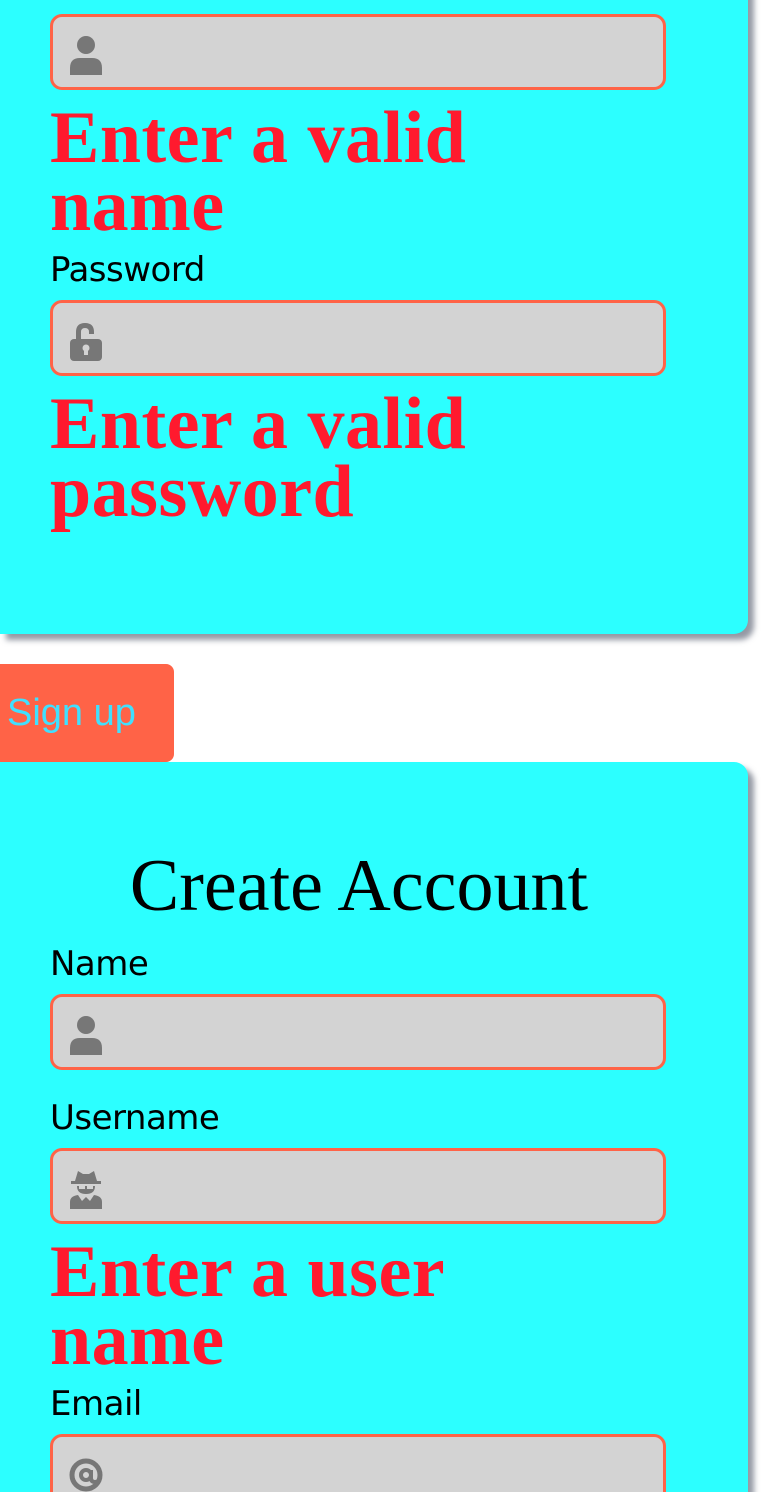  Describe the element at coordinates (135, 1118) in the screenshot. I see `username-label: Username` at that location.